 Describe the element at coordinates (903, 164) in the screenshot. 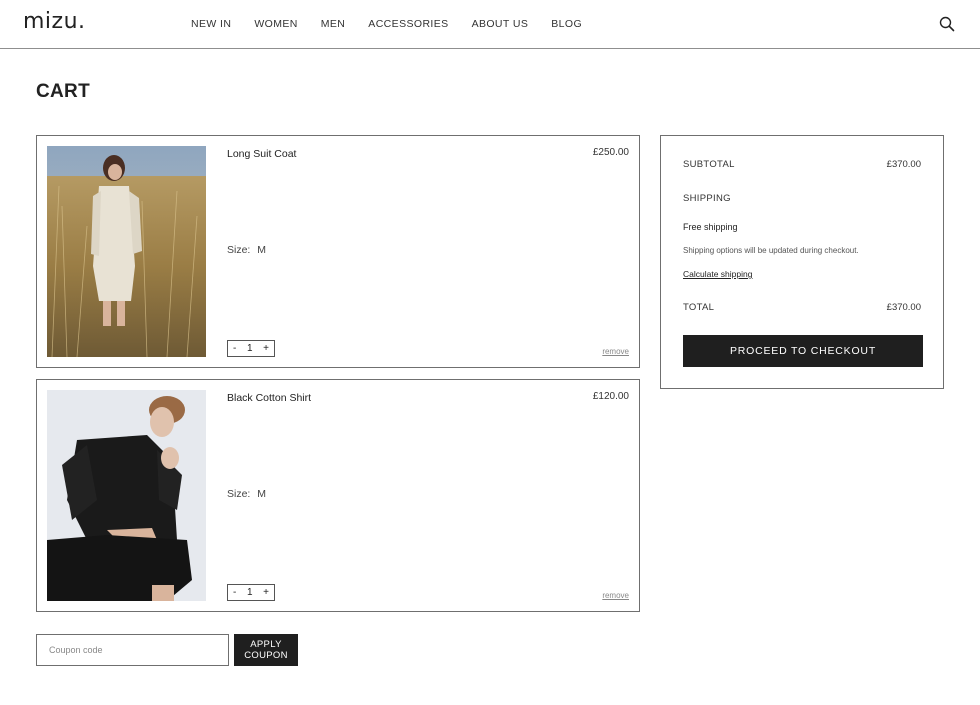

I see `subtotal-value: £370.00` at that location.